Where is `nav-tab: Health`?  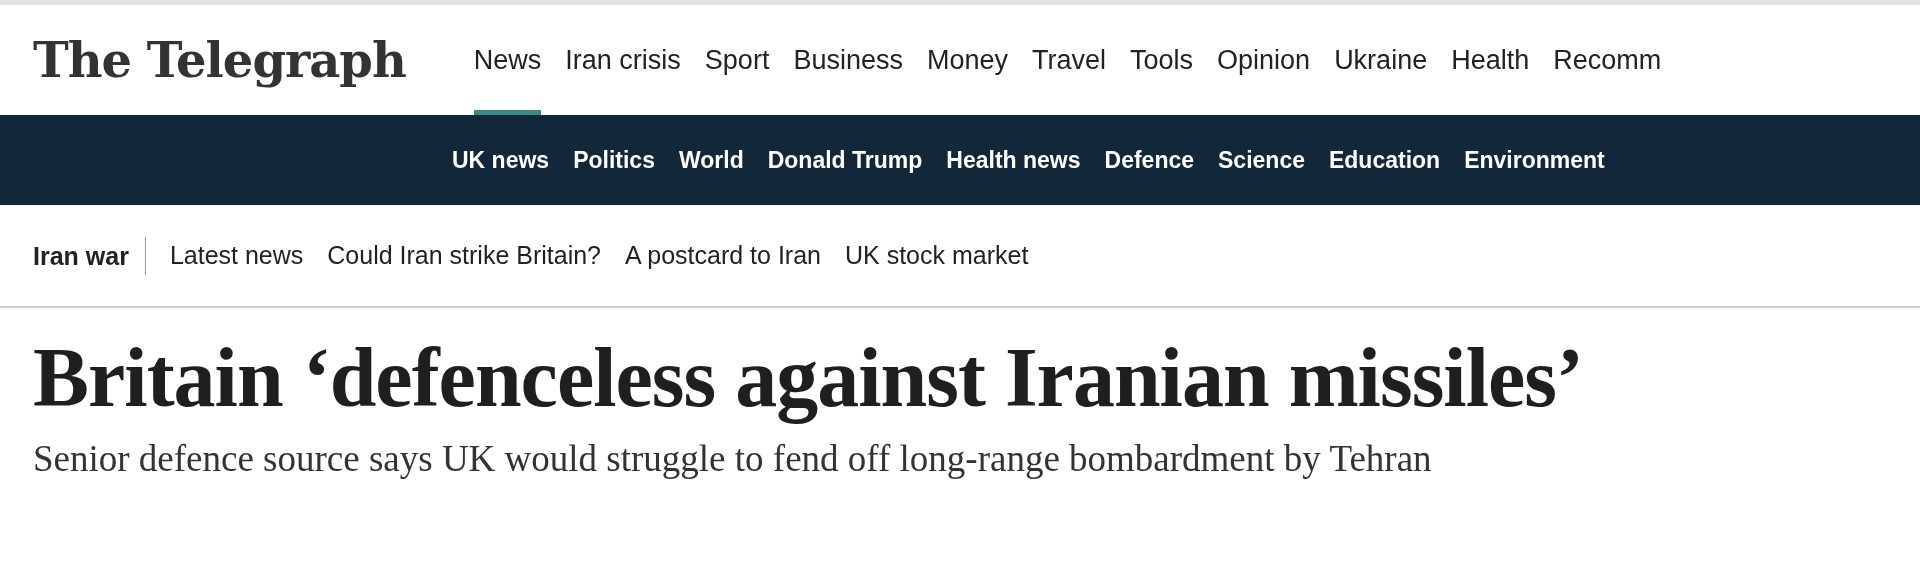 nav-tab: Health is located at coordinates (1490, 60).